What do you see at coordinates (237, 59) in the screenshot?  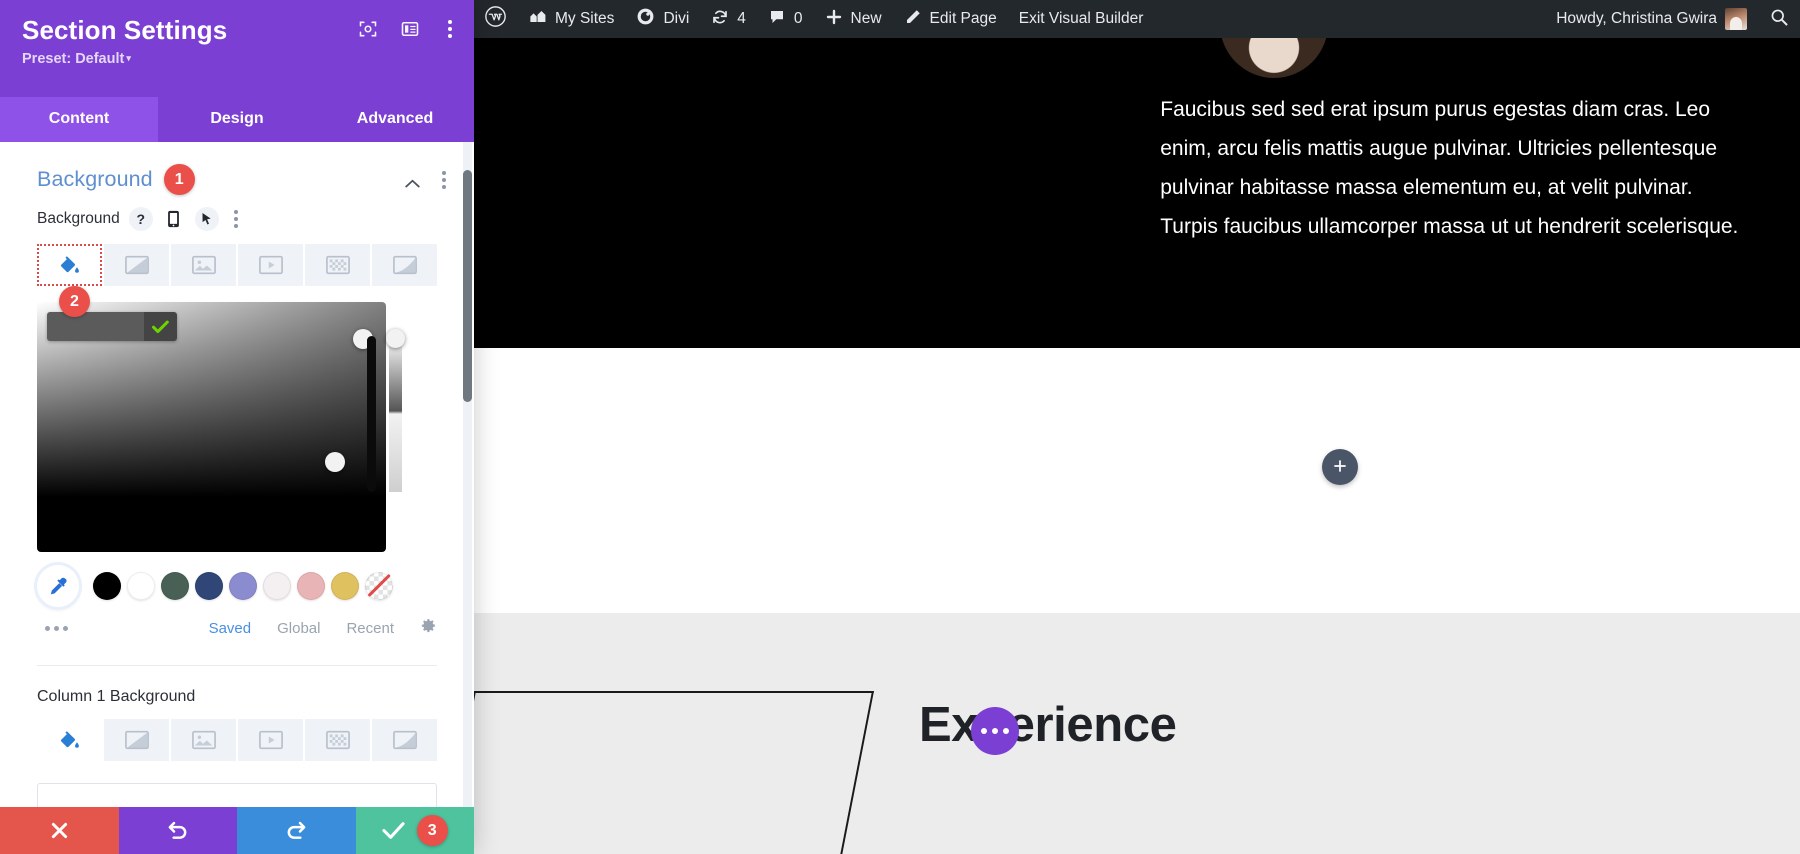 I see `preset-selector: Preset: Default ▾` at bounding box center [237, 59].